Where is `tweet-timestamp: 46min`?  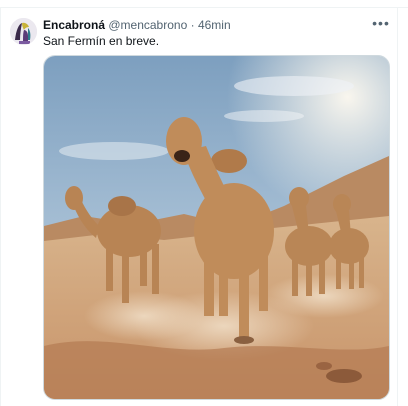
tweet-timestamp: 46min is located at coordinates (214, 25).